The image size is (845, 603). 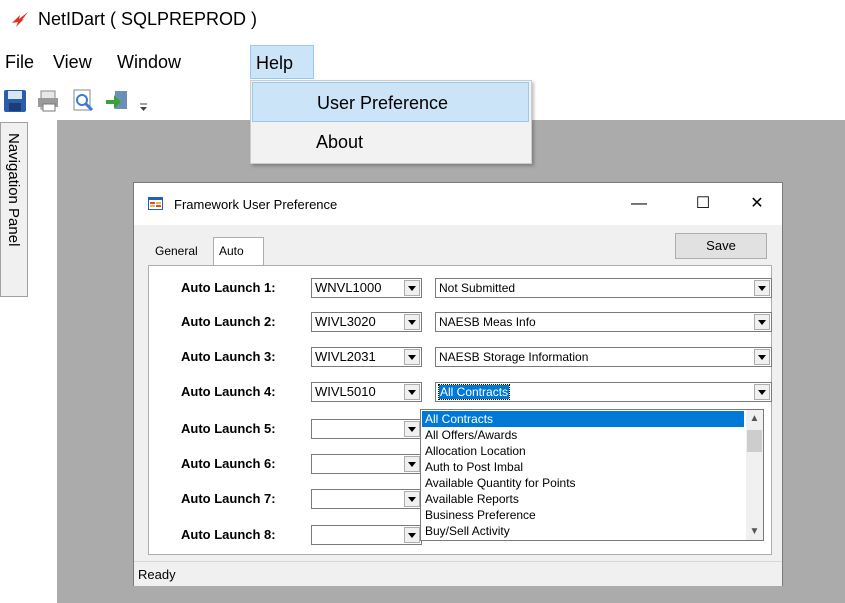 What do you see at coordinates (754, 475) in the screenshot?
I see `list-scrollbar: ▲ ▼` at bounding box center [754, 475].